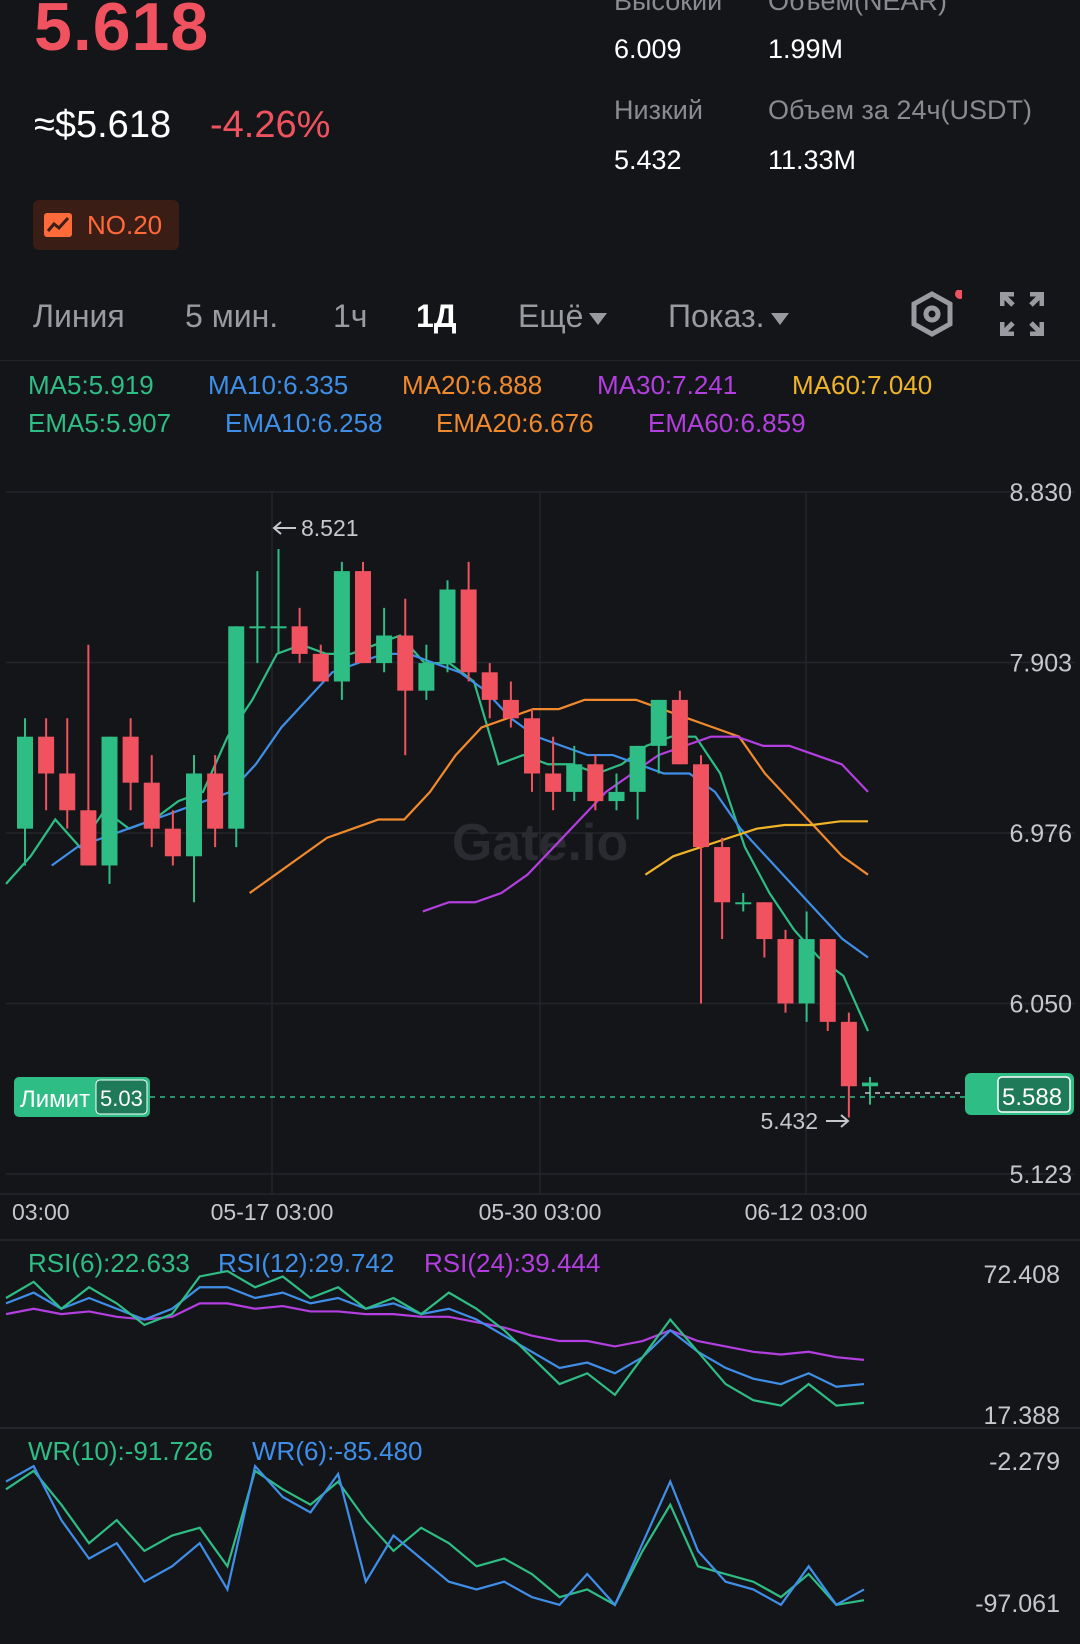 The height and width of the screenshot is (1644, 1080). I want to click on time-tick-label: 03:00, so click(41, 1212).